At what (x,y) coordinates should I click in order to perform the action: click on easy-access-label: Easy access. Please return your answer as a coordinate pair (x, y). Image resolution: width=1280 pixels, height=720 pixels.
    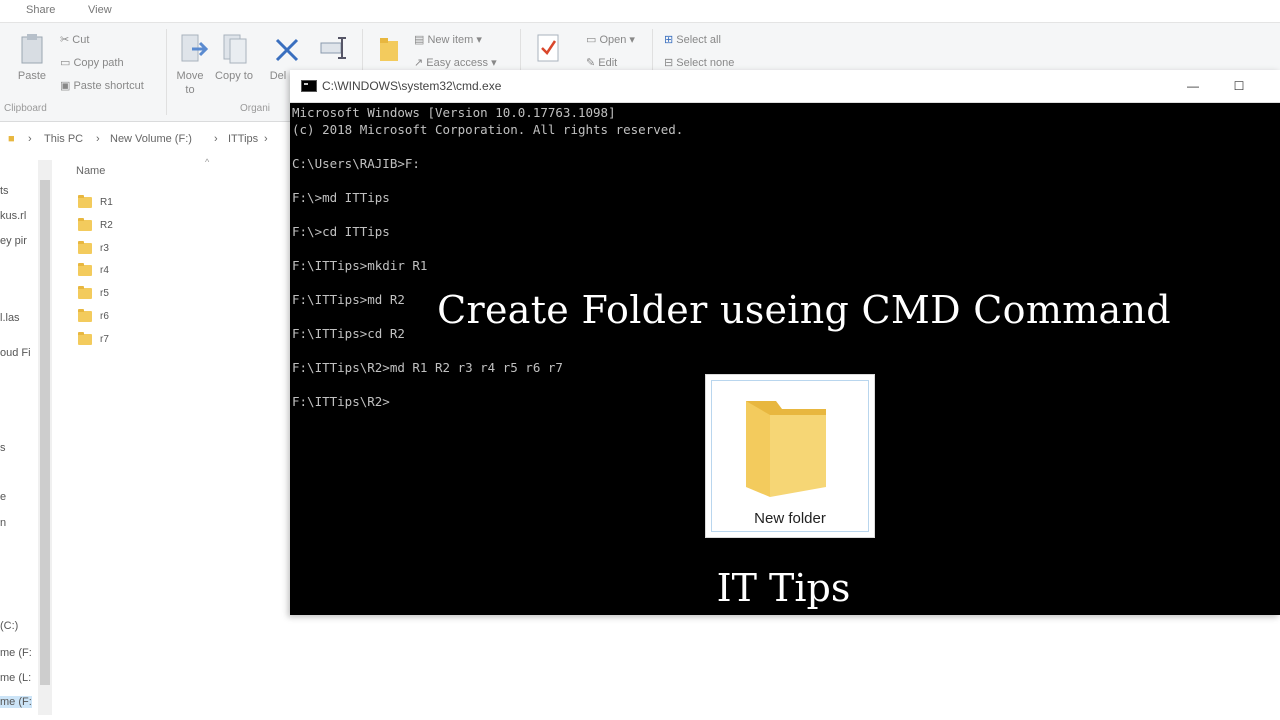
    Looking at the image, I should click on (457, 63).